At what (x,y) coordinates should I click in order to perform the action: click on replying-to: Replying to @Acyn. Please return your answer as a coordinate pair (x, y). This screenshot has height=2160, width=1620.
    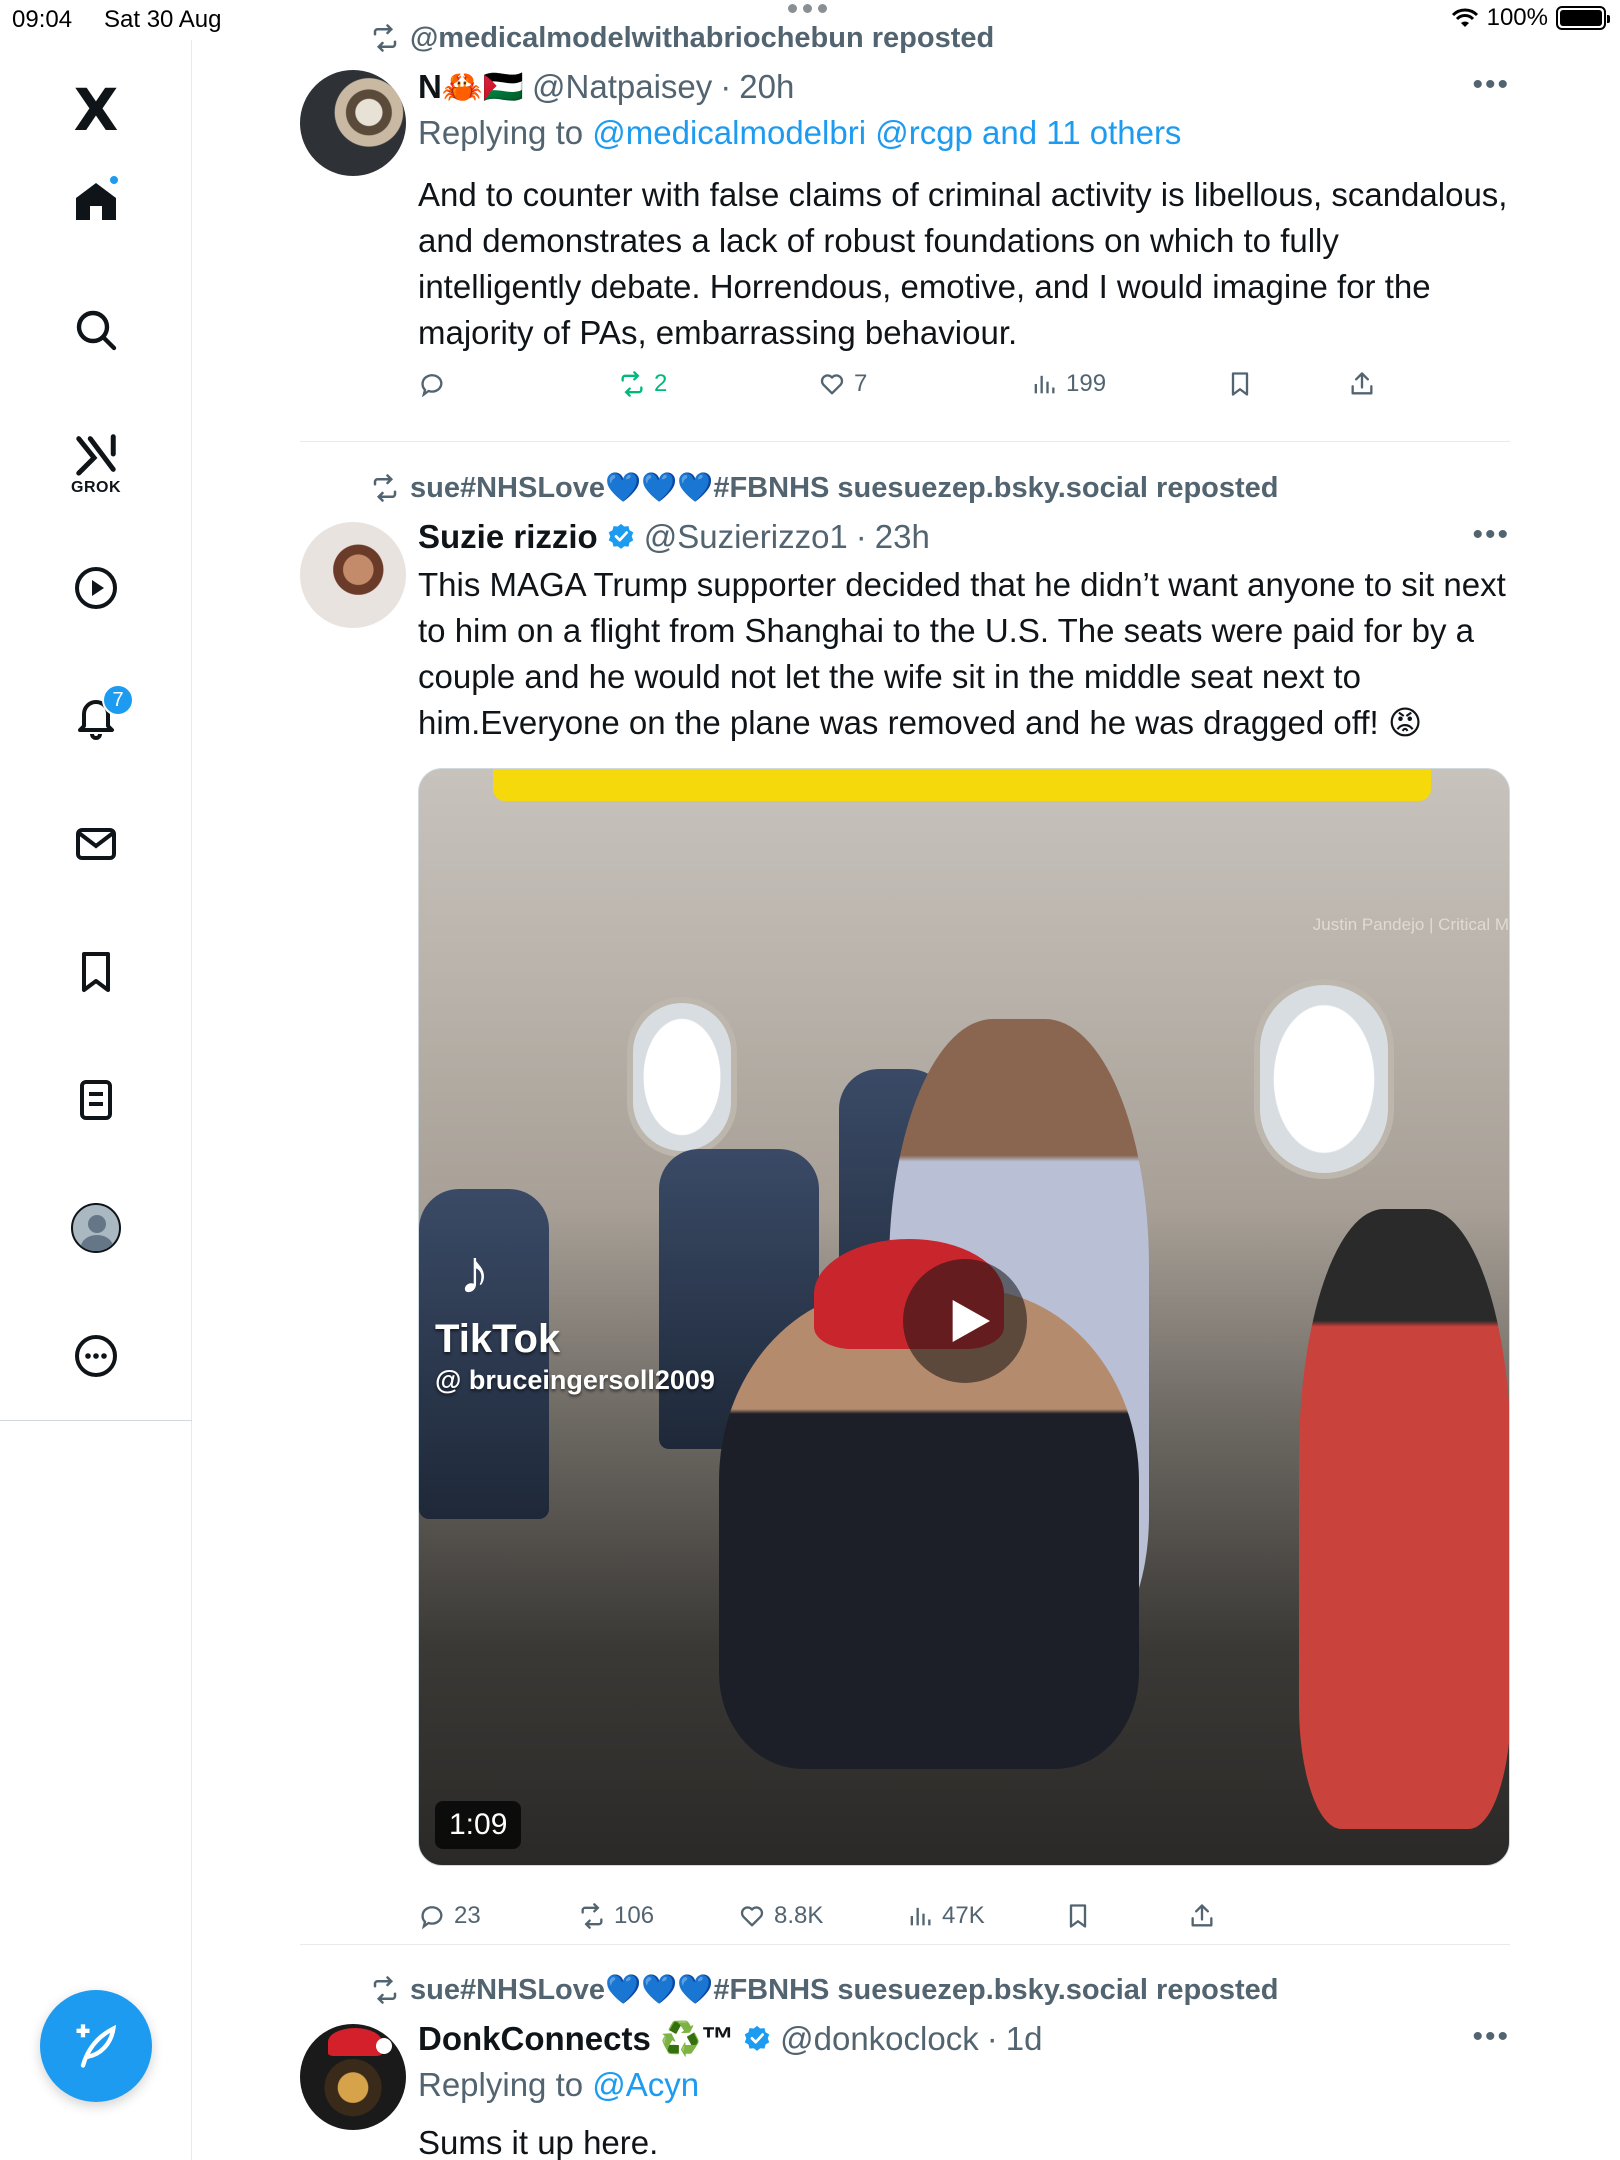
    Looking at the image, I should click on (558, 2085).